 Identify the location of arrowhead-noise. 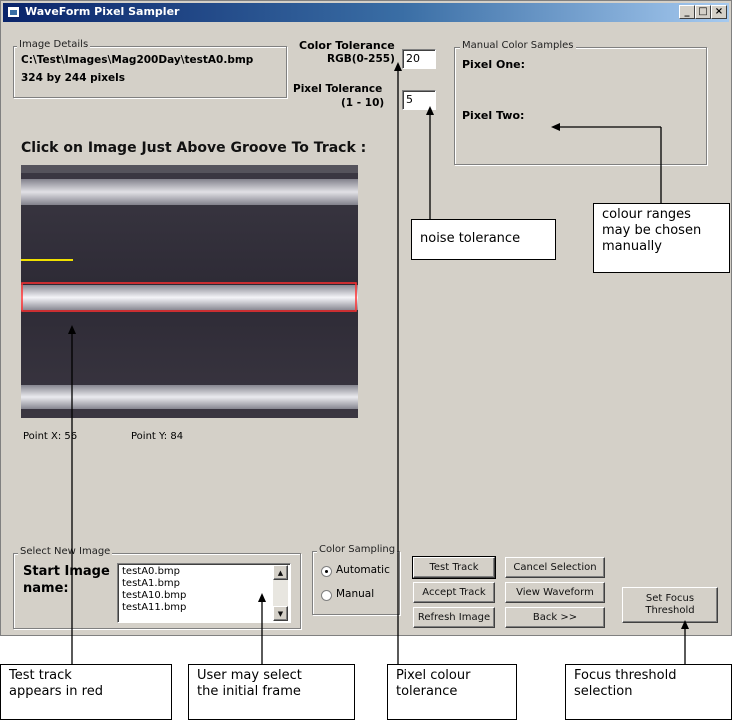
(430, 110).